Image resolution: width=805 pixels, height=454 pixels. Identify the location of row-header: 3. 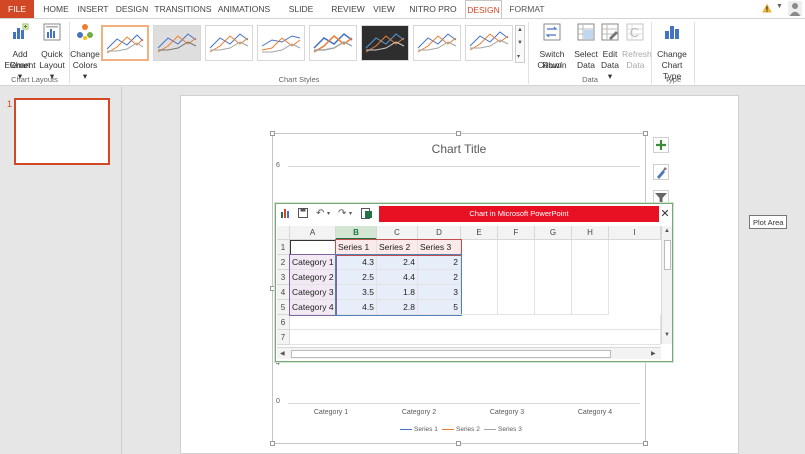
(283, 277).